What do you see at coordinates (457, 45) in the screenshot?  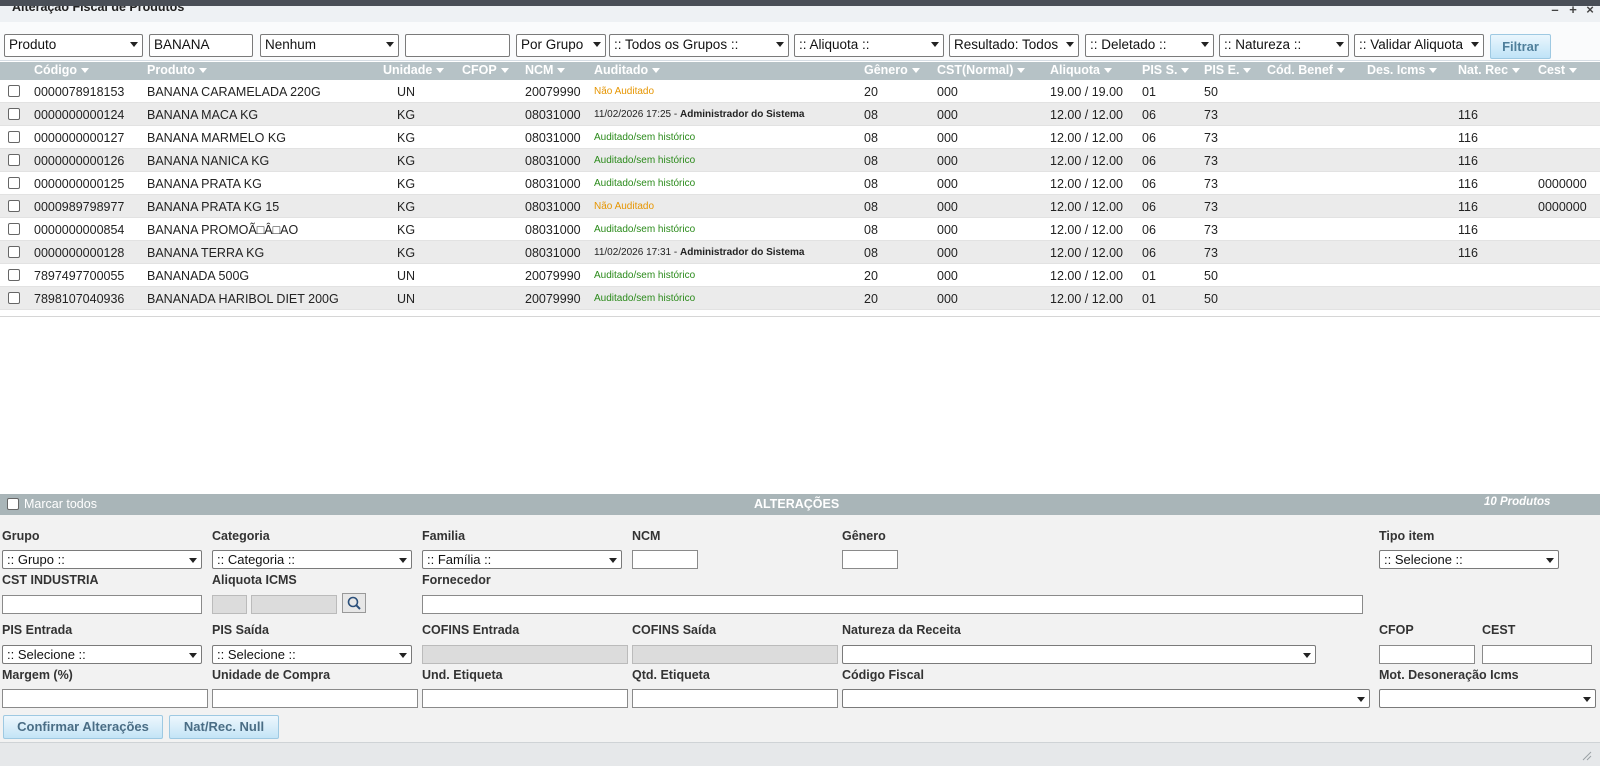 I see `extra-text-input` at bounding box center [457, 45].